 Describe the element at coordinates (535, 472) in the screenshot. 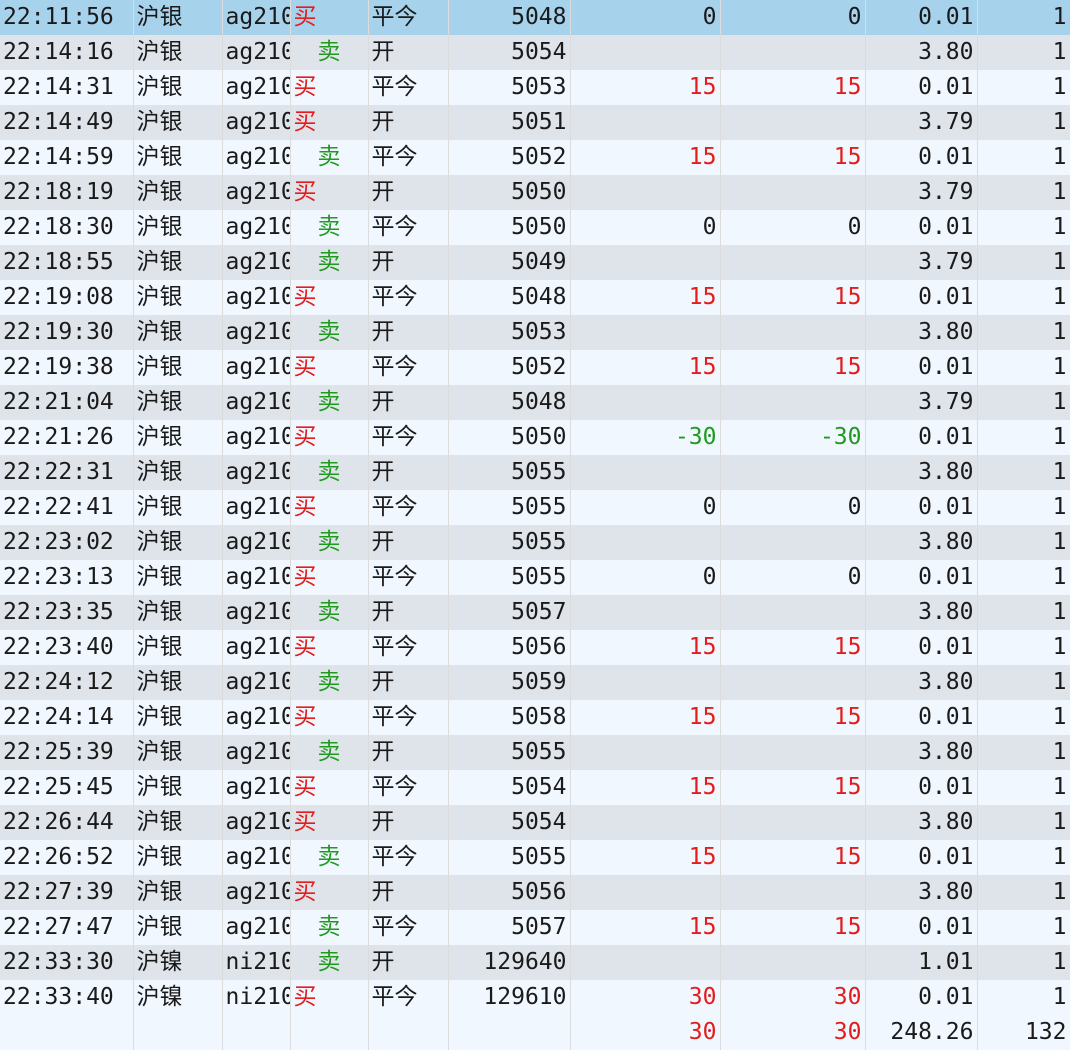

I see `trade-row: 22:22:31 沪银 ag210 卖开 5055 3.80 1` at that location.